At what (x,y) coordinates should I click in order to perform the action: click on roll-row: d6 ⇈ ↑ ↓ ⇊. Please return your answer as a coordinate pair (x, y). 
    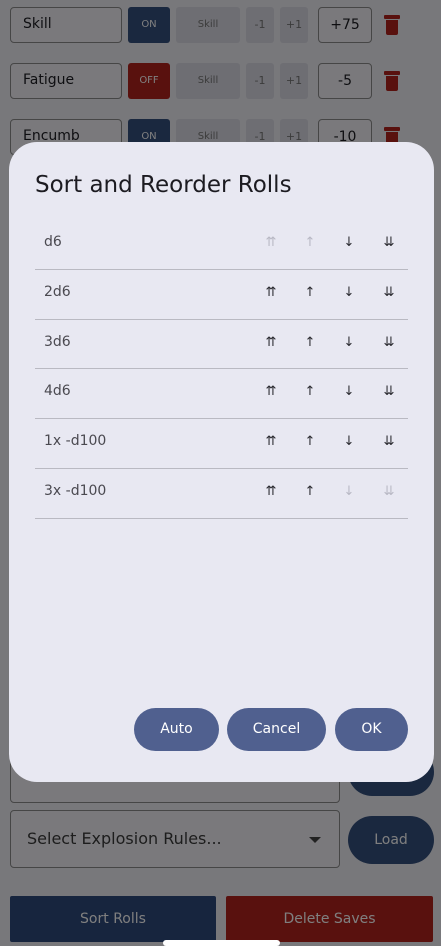
    Looking at the image, I should click on (221, 245).